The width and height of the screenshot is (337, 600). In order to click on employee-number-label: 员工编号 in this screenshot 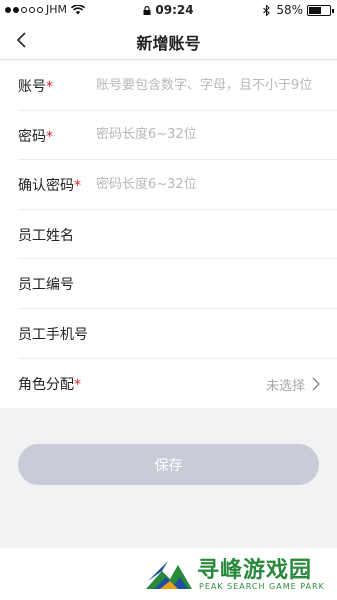, I will do `click(46, 285)`.